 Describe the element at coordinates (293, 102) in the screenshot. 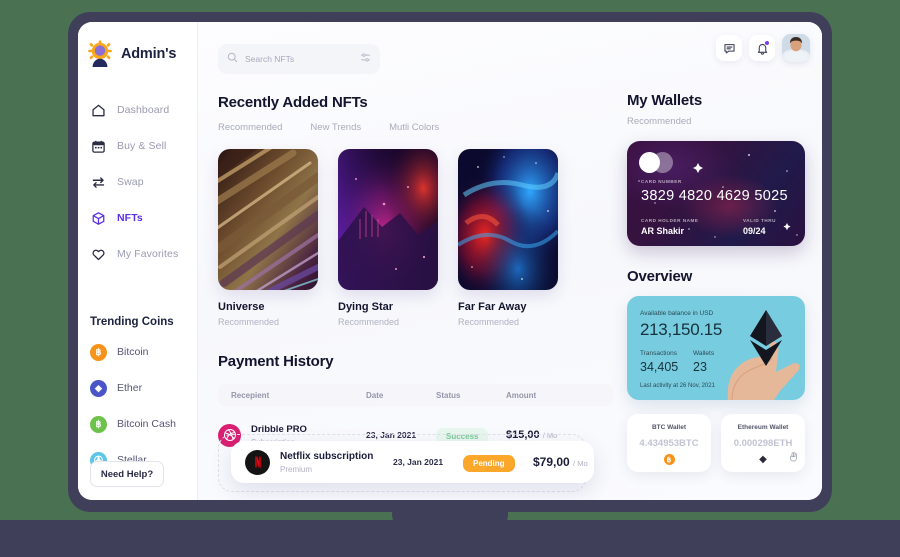

I see `page-title: Recently Added NFTs` at that location.